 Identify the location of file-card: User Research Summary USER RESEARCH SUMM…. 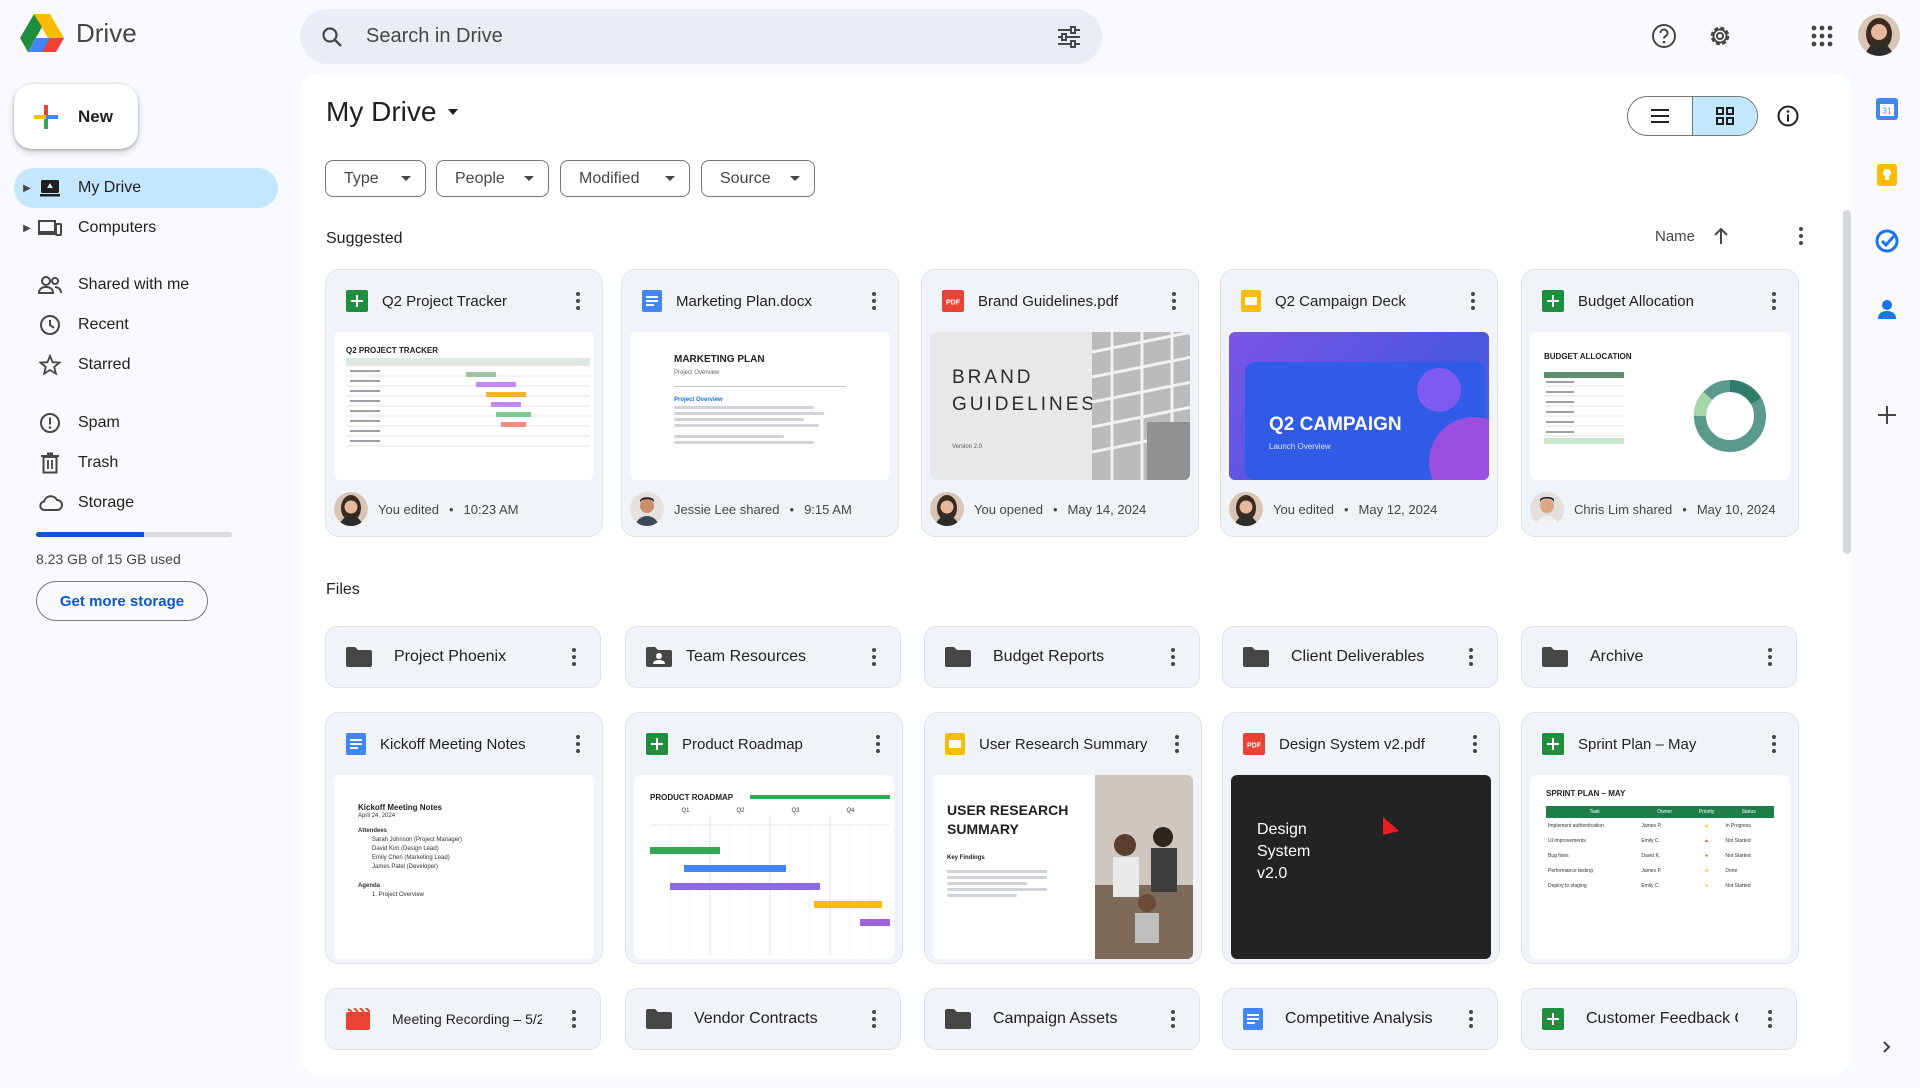
(1063, 838).